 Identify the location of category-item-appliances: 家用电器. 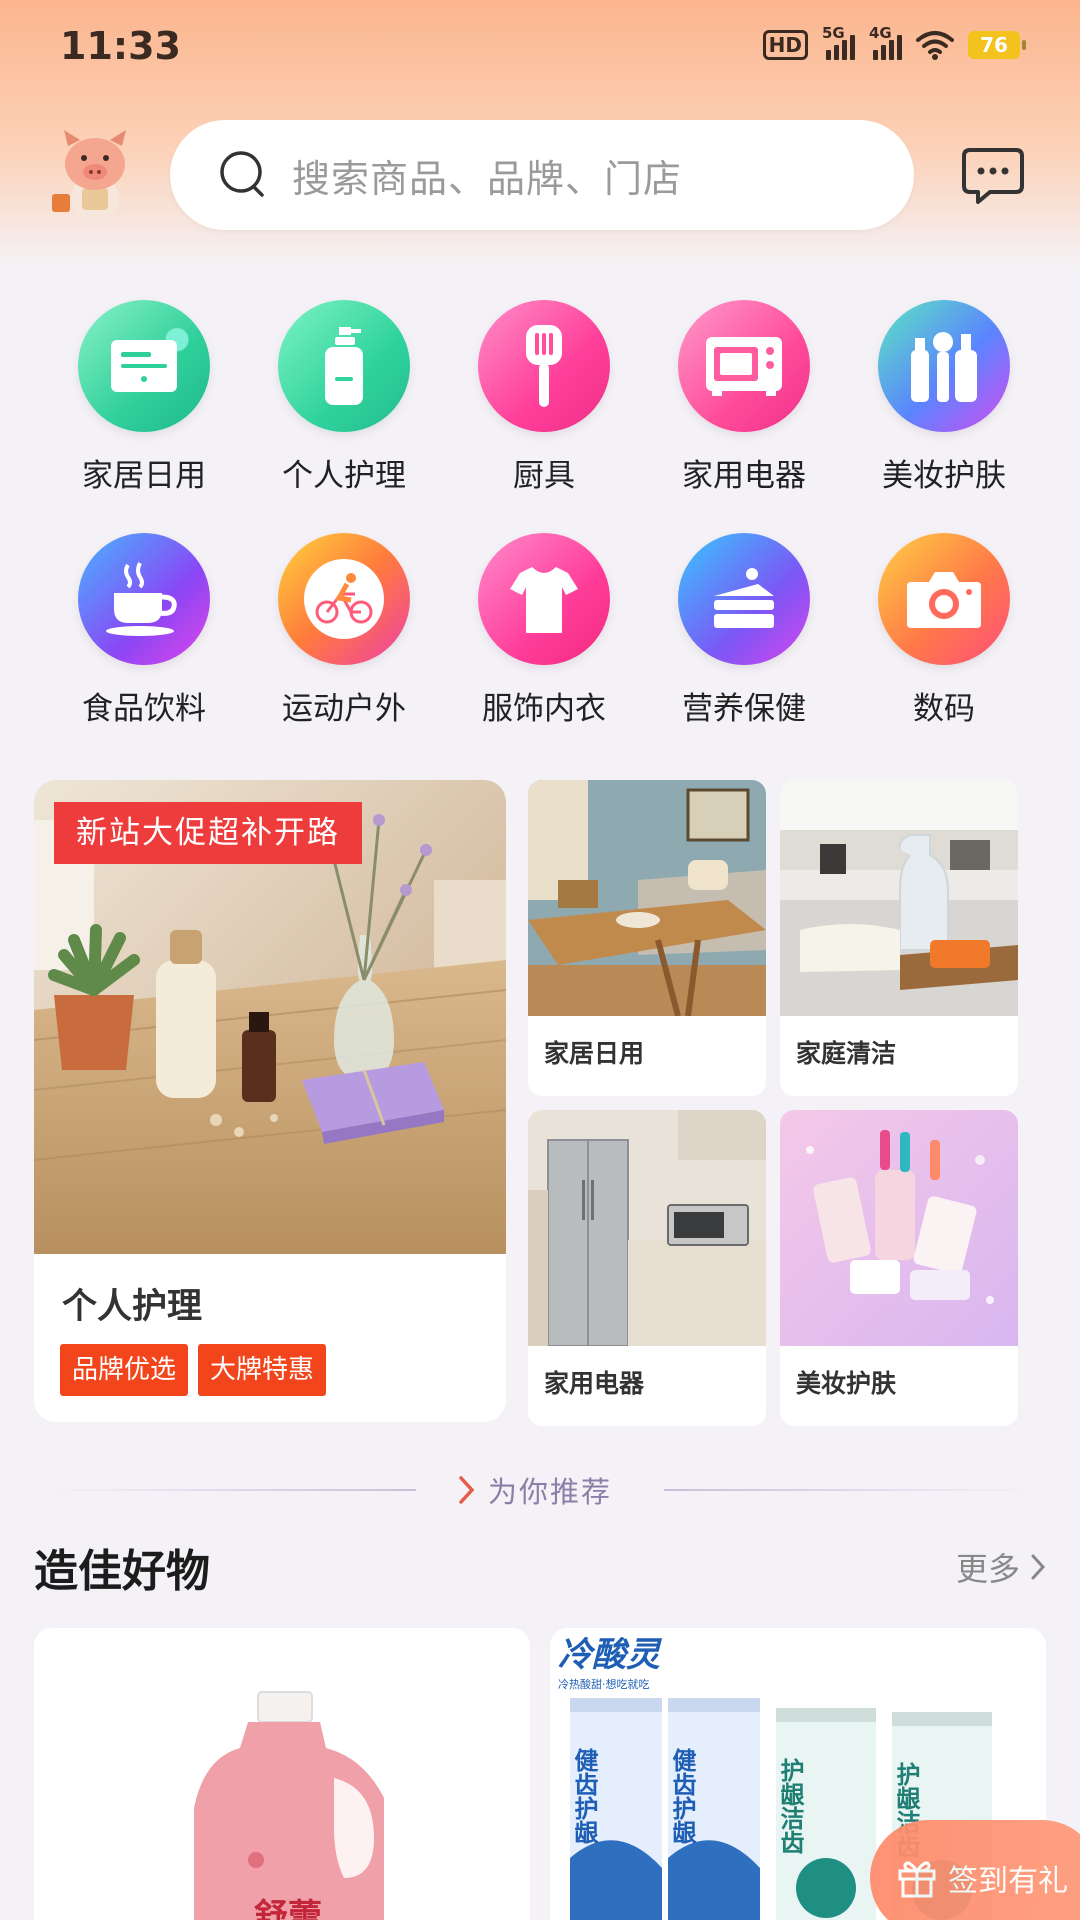
(744, 397).